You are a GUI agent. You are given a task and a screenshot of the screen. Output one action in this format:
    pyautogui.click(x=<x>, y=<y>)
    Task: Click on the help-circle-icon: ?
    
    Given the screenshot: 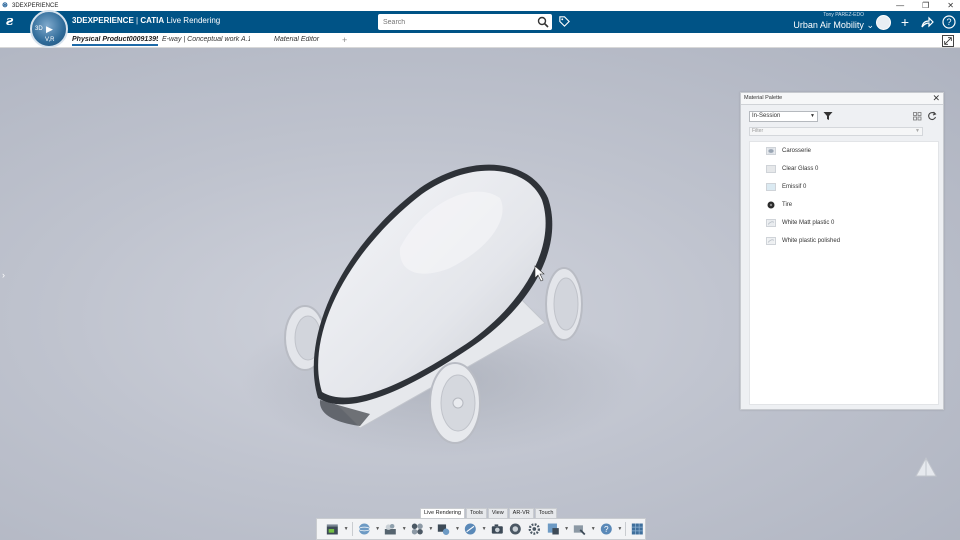 What is the action you would take?
    pyautogui.click(x=606, y=529)
    